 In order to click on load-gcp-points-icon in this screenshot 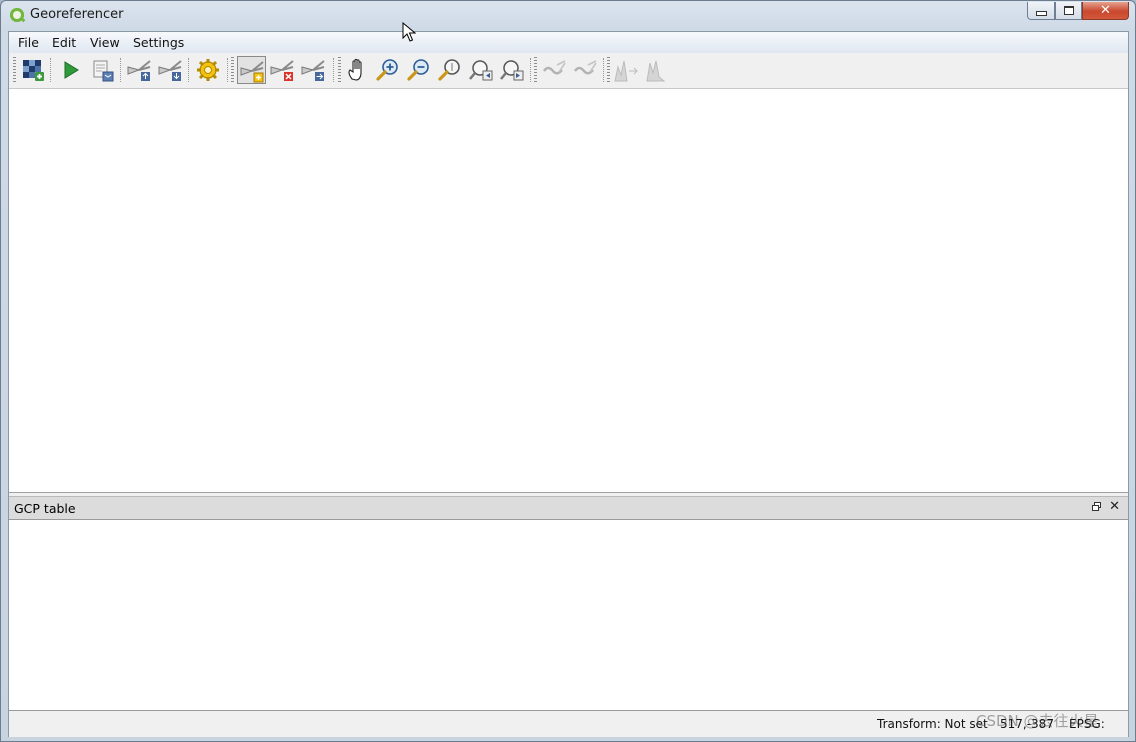, I will do `click(139, 70)`.